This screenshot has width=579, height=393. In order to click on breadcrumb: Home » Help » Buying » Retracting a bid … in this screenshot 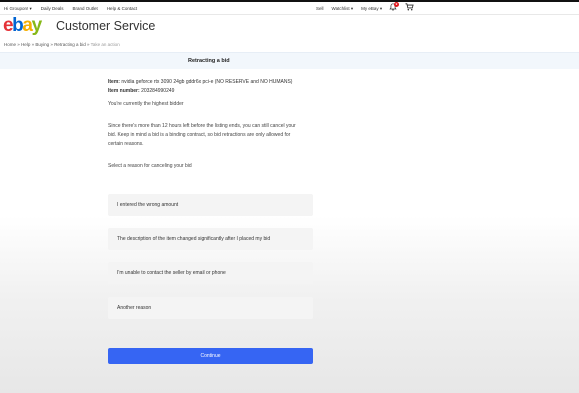, I will do `click(62, 44)`.